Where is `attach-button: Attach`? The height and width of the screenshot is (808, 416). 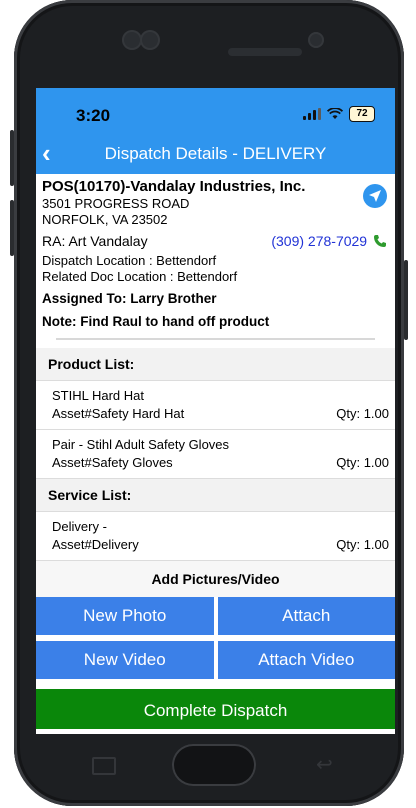
attach-button: Attach is located at coordinates (306, 616).